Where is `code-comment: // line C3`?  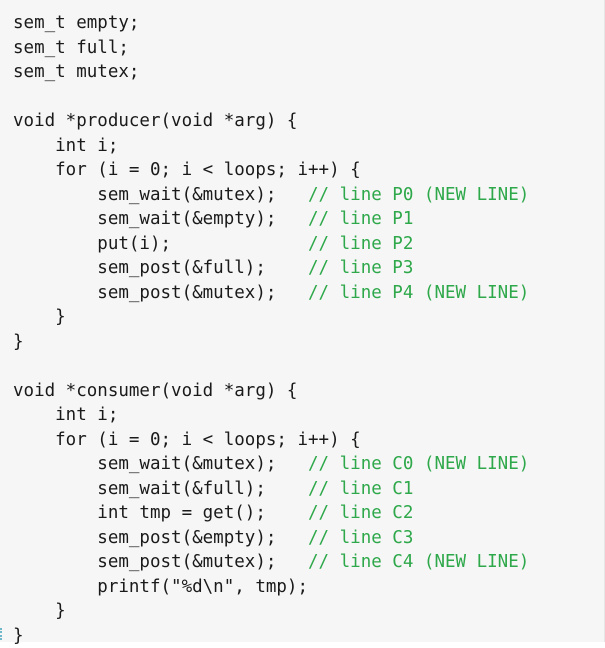
code-comment: // line C3 is located at coordinates (360, 538).